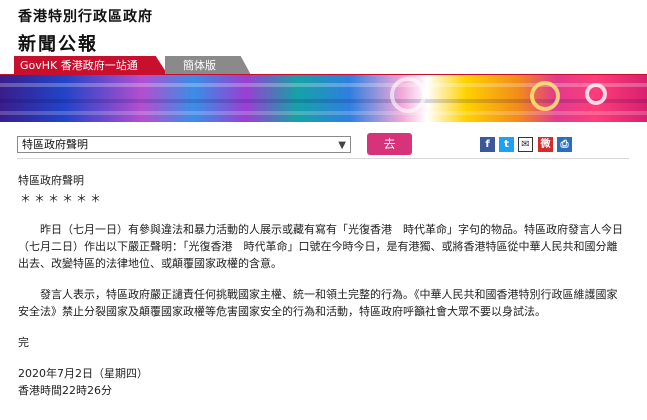 The width and height of the screenshot is (647, 420). I want to click on site-title: 新聞公報, so click(85, 43).